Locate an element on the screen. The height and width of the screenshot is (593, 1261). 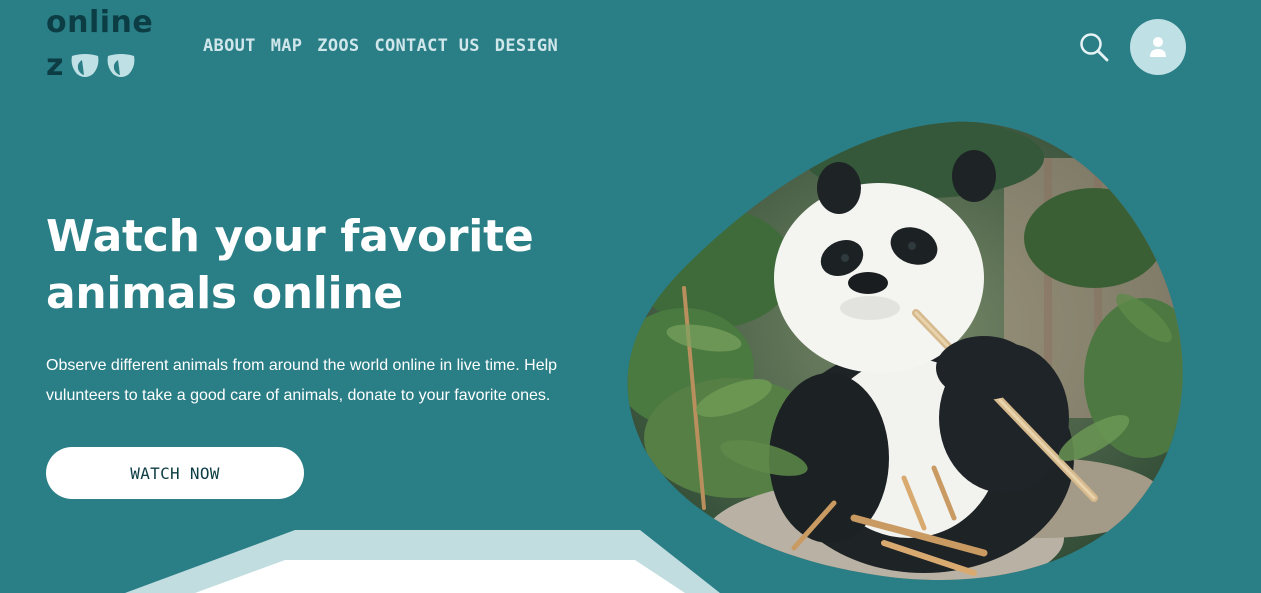
search-icon is located at coordinates (1094, 47).